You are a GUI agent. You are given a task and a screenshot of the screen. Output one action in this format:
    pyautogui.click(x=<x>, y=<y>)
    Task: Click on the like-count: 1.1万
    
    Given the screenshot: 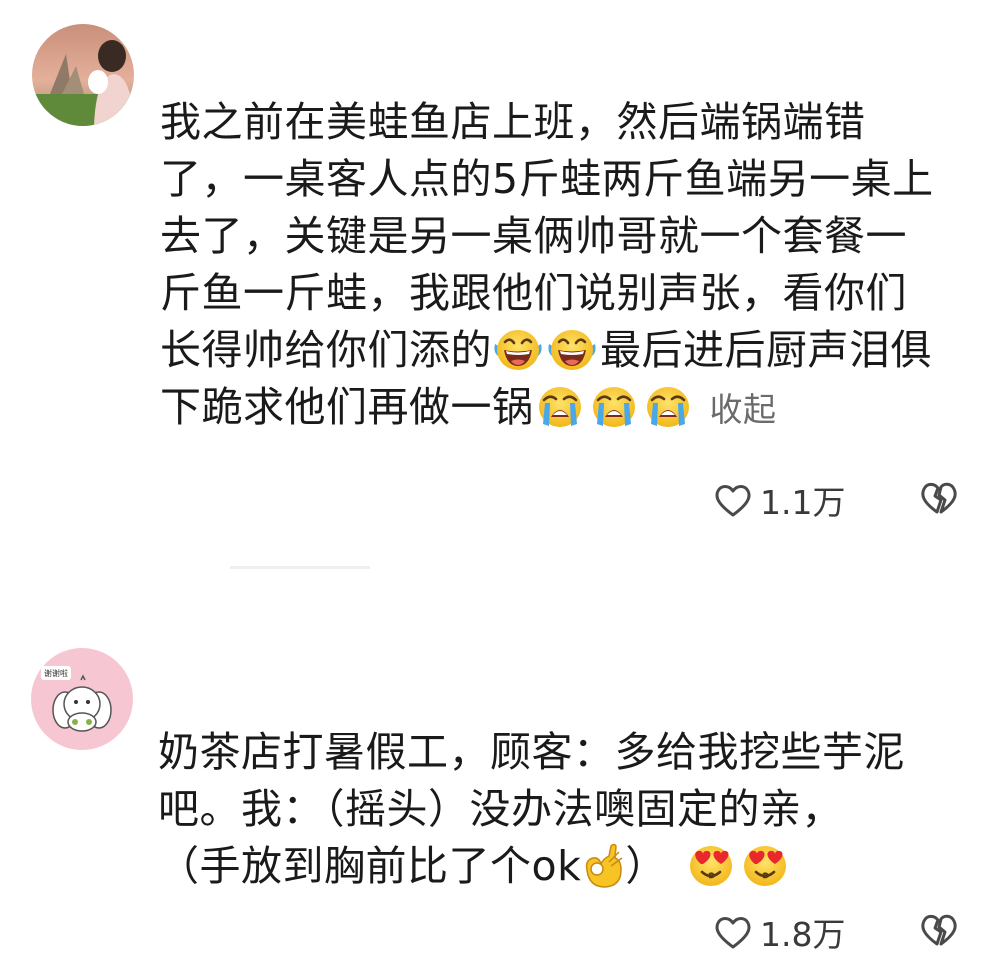 What is the action you would take?
    pyautogui.click(x=803, y=502)
    